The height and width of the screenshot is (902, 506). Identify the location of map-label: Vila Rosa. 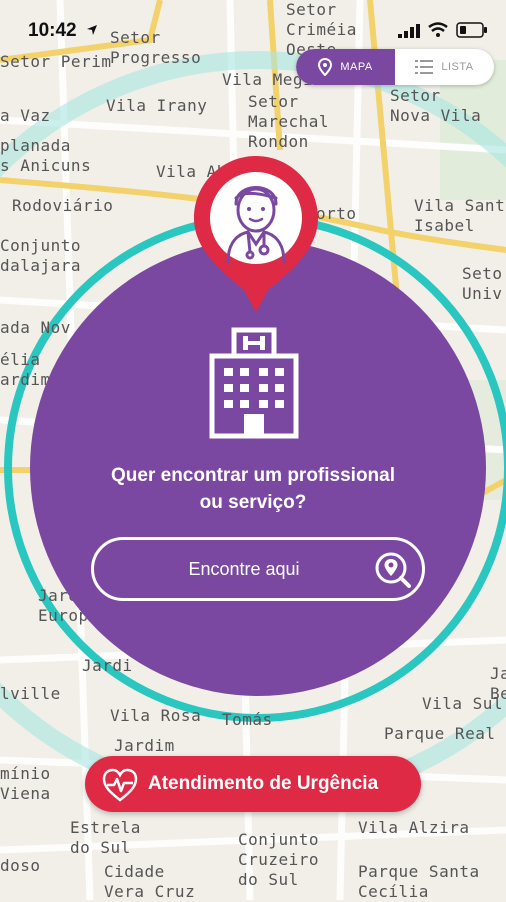
(156, 715).